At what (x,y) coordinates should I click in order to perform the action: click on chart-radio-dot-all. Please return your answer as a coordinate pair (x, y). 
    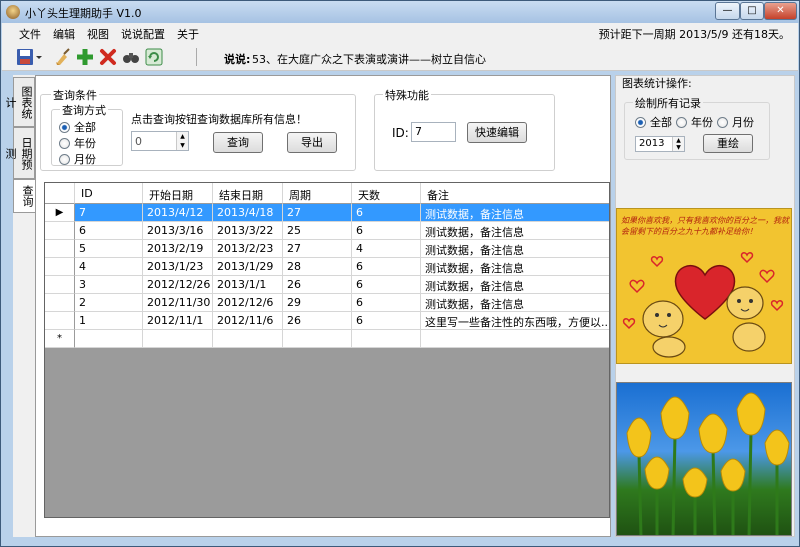
    Looking at the image, I should click on (640, 122).